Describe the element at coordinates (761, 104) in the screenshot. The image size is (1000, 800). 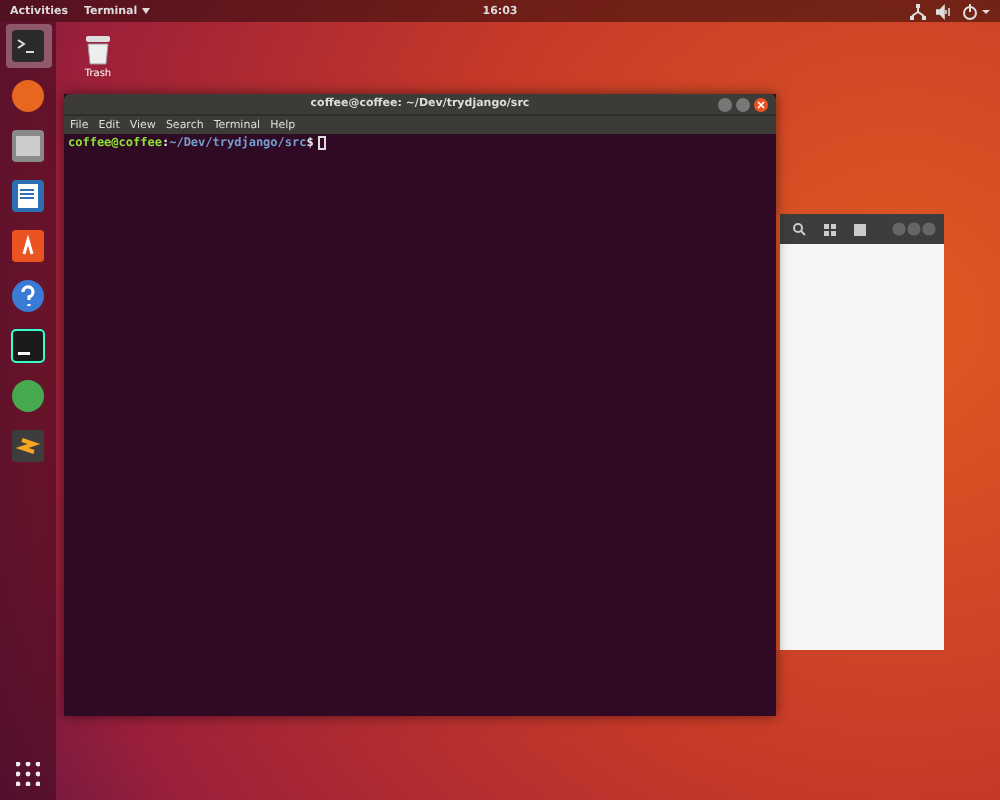
I see `close-icon` at that location.